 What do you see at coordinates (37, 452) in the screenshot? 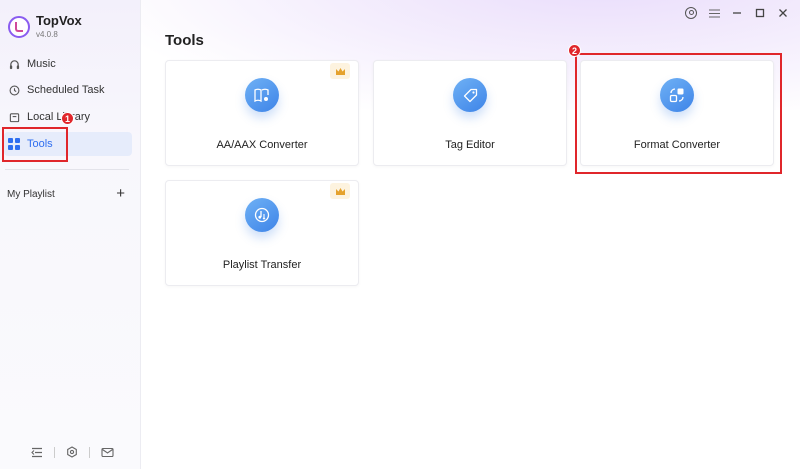
I see `collapse-sidebar-icon` at bounding box center [37, 452].